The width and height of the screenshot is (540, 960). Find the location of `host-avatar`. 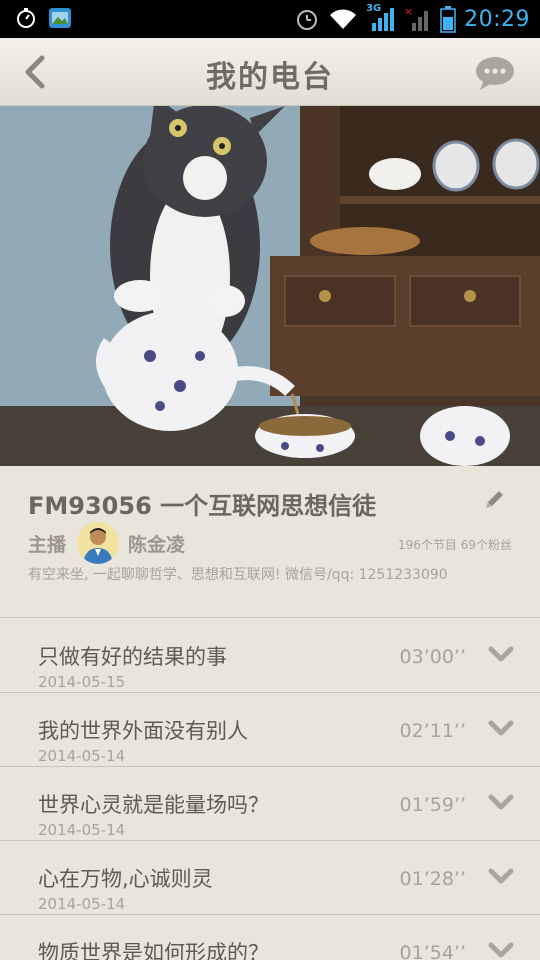

host-avatar is located at coordinates (98, 543).